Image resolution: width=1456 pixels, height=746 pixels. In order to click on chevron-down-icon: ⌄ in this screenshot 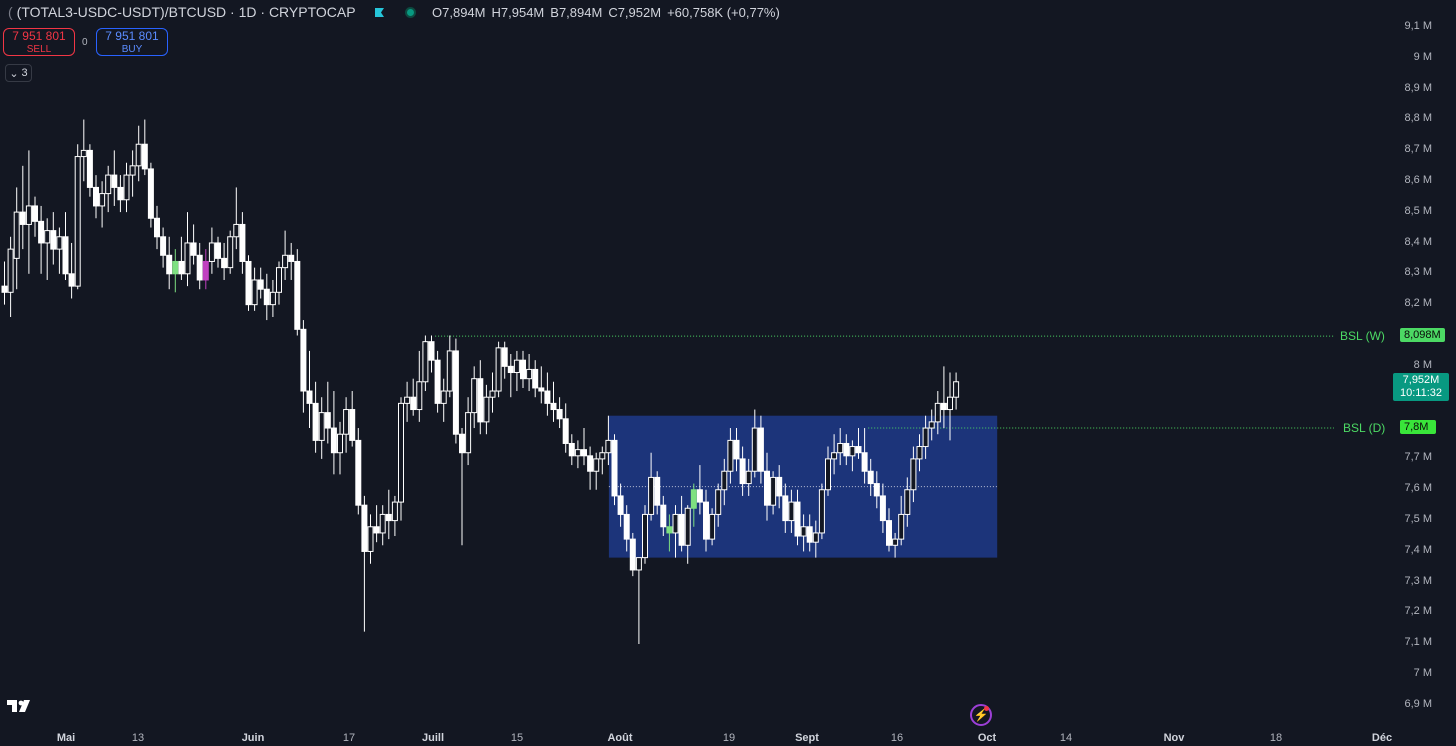, I will do `click(14, 73)`.